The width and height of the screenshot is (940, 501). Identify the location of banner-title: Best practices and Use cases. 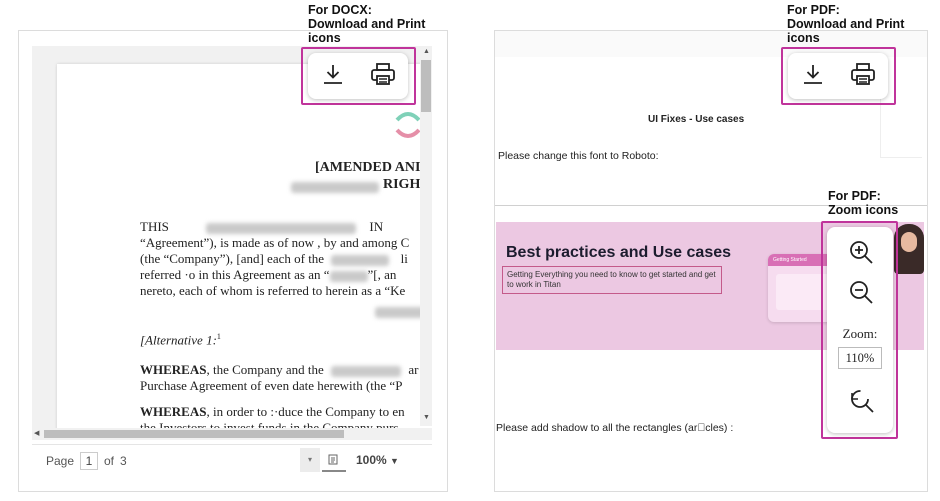
(619, 252).